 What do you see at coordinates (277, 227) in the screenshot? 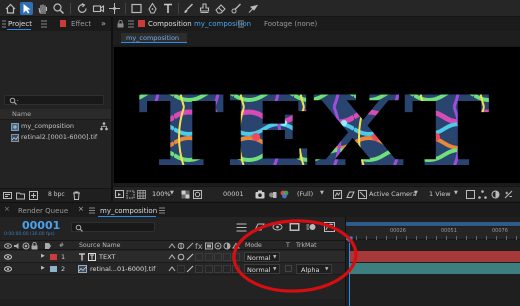
I see `shy-layers-icon` at bounding box center [277, 227].